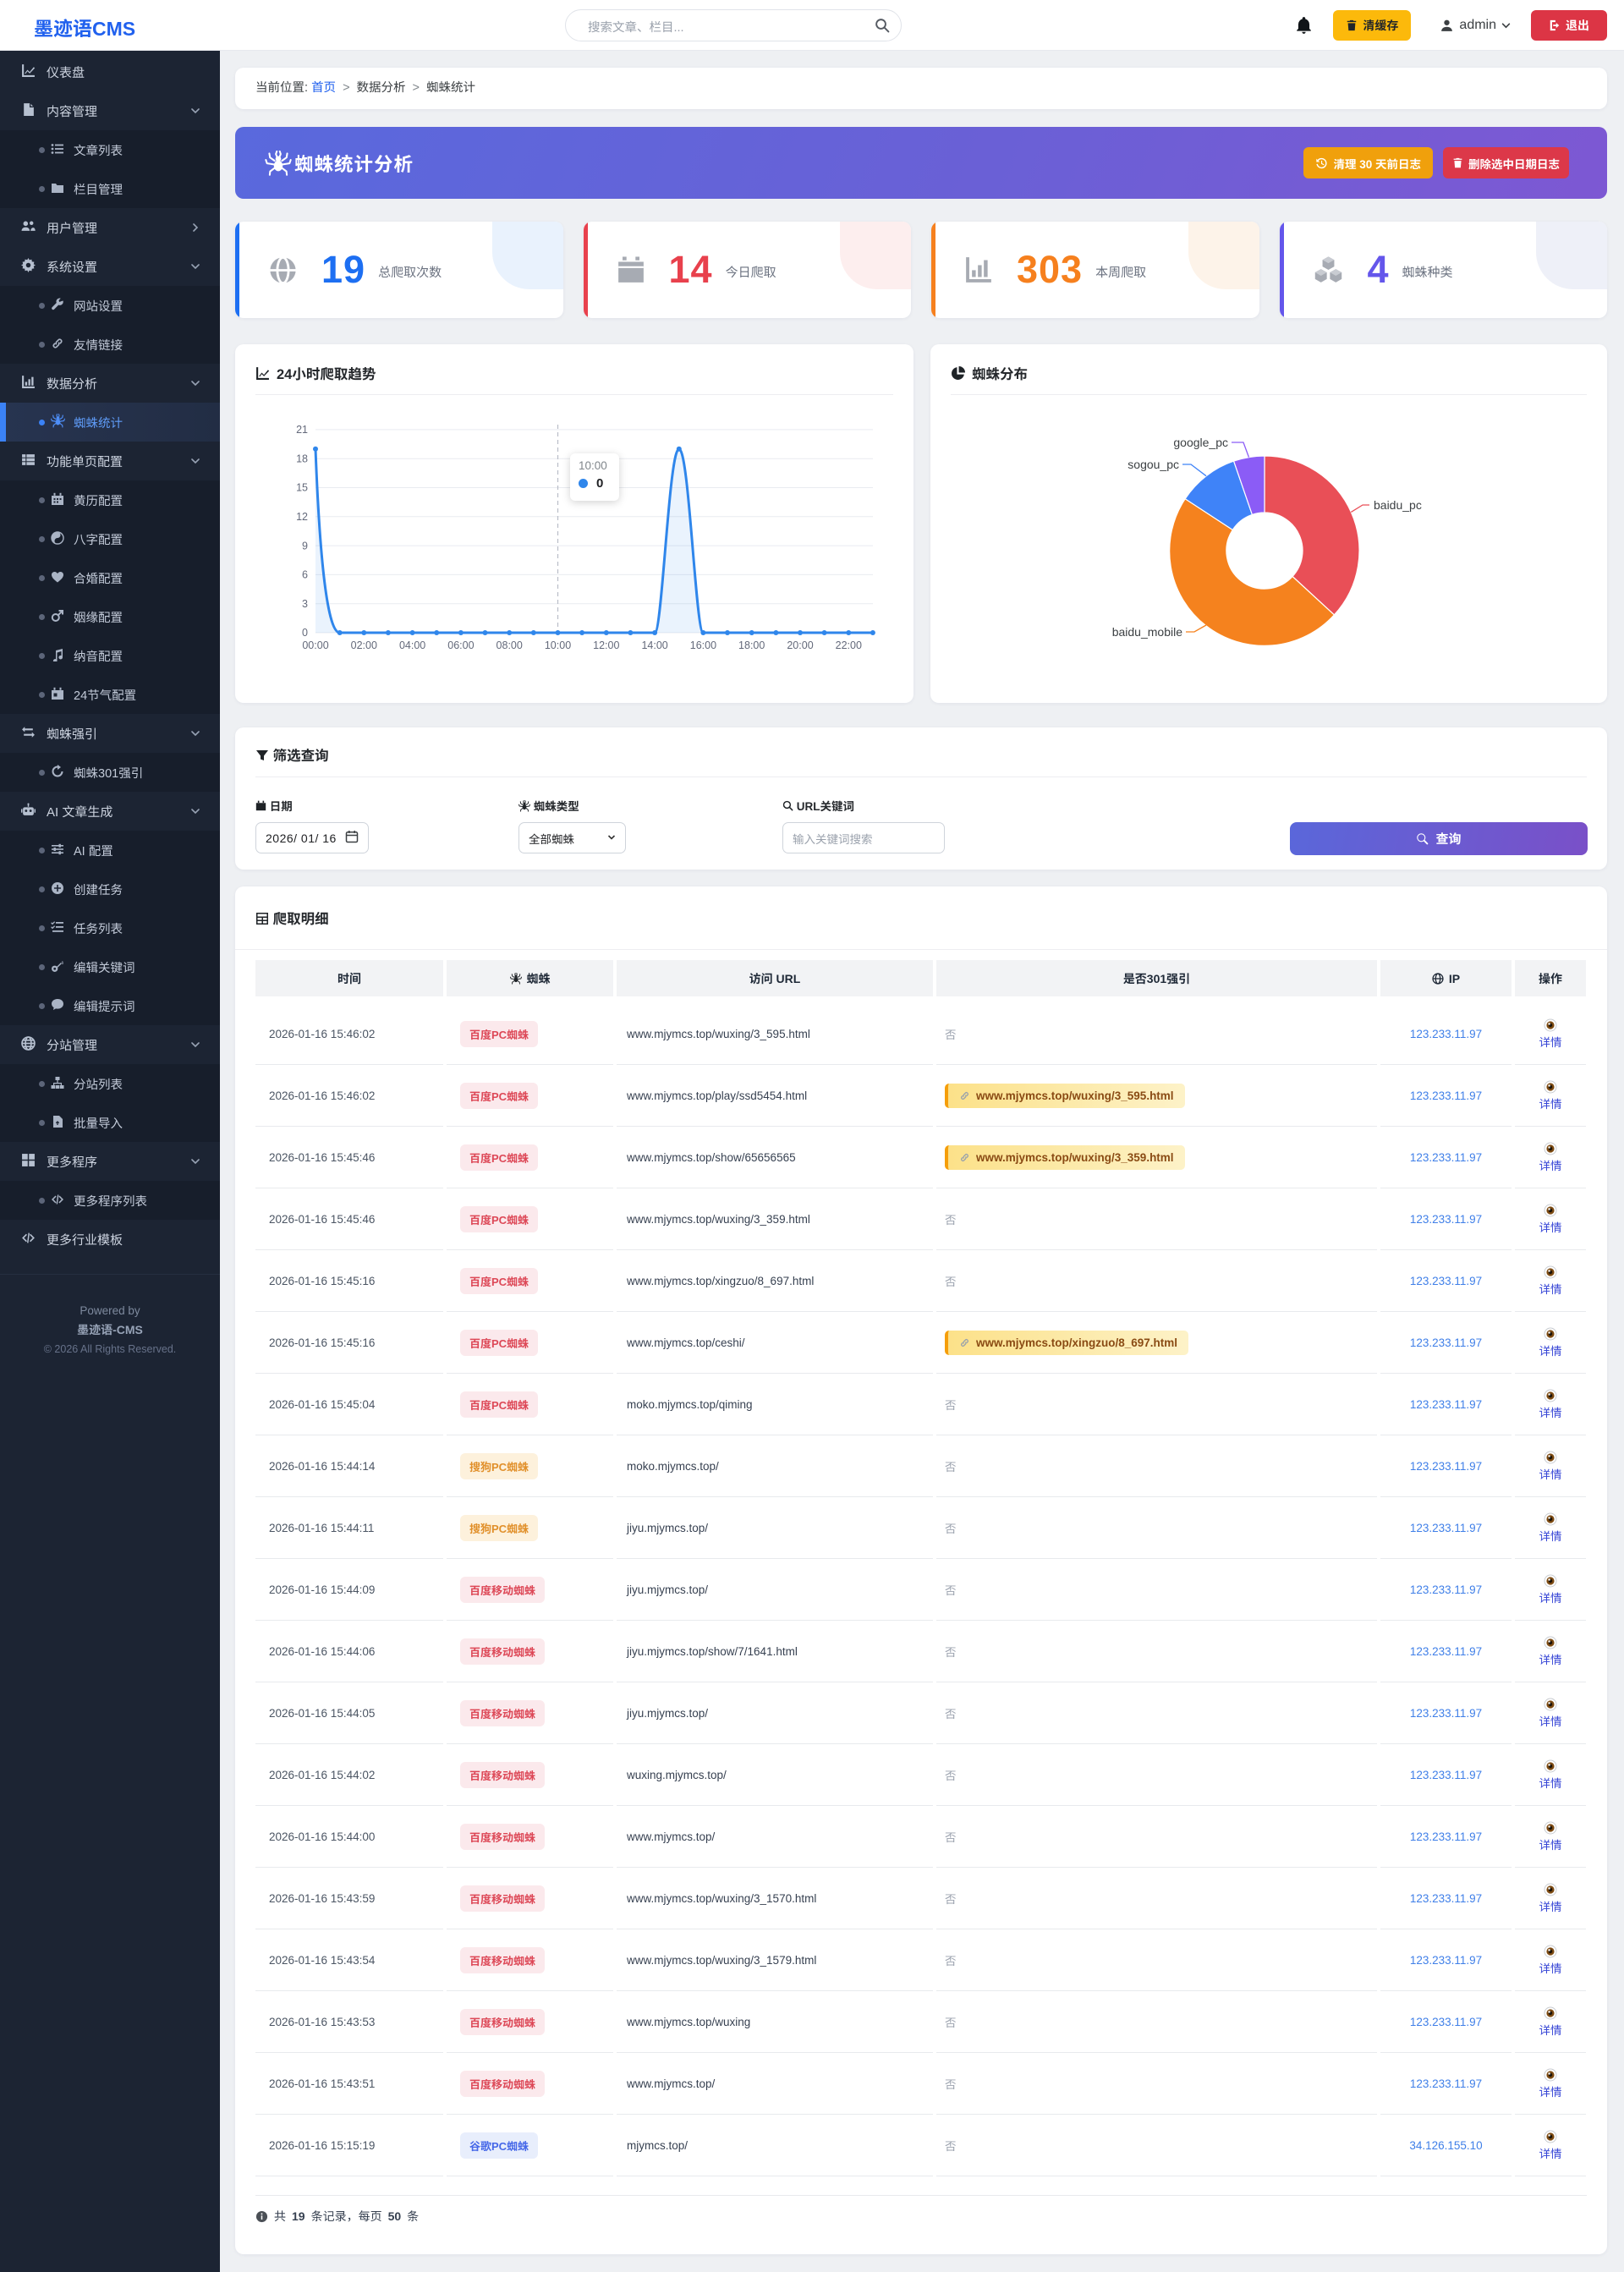 The image size is (1624, 2272). What do you see at coordinates (305, 604) in the screenshot?
I see `svg-text: 3` at bounding box center [305, 604].